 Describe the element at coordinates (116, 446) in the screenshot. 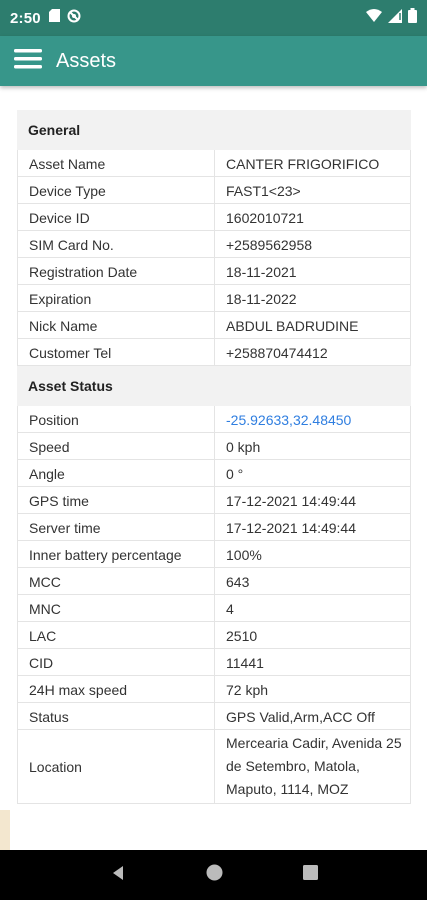

I see `speed-label: Speed` at that location.